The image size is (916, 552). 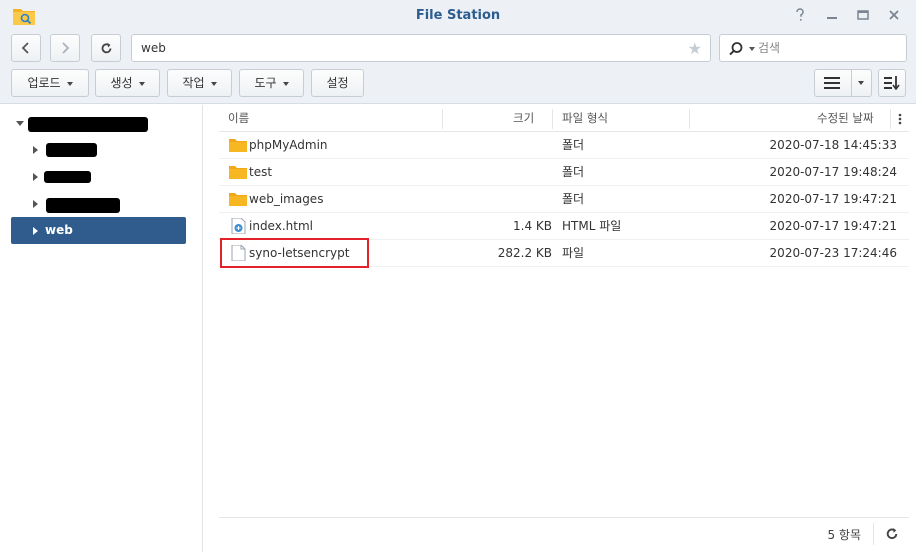 I want to click on file-list-header: 이름 크기 파일 형식 수정된 날짜, so click(x=564, y=118).